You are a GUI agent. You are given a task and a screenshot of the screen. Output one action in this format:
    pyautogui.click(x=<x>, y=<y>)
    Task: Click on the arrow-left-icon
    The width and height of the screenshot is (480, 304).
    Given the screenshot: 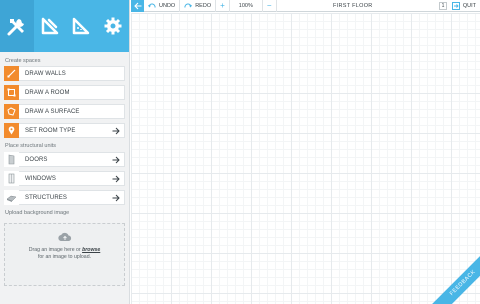 What is the action you would take?
    pyautogui.click(x=137, y=5)
    